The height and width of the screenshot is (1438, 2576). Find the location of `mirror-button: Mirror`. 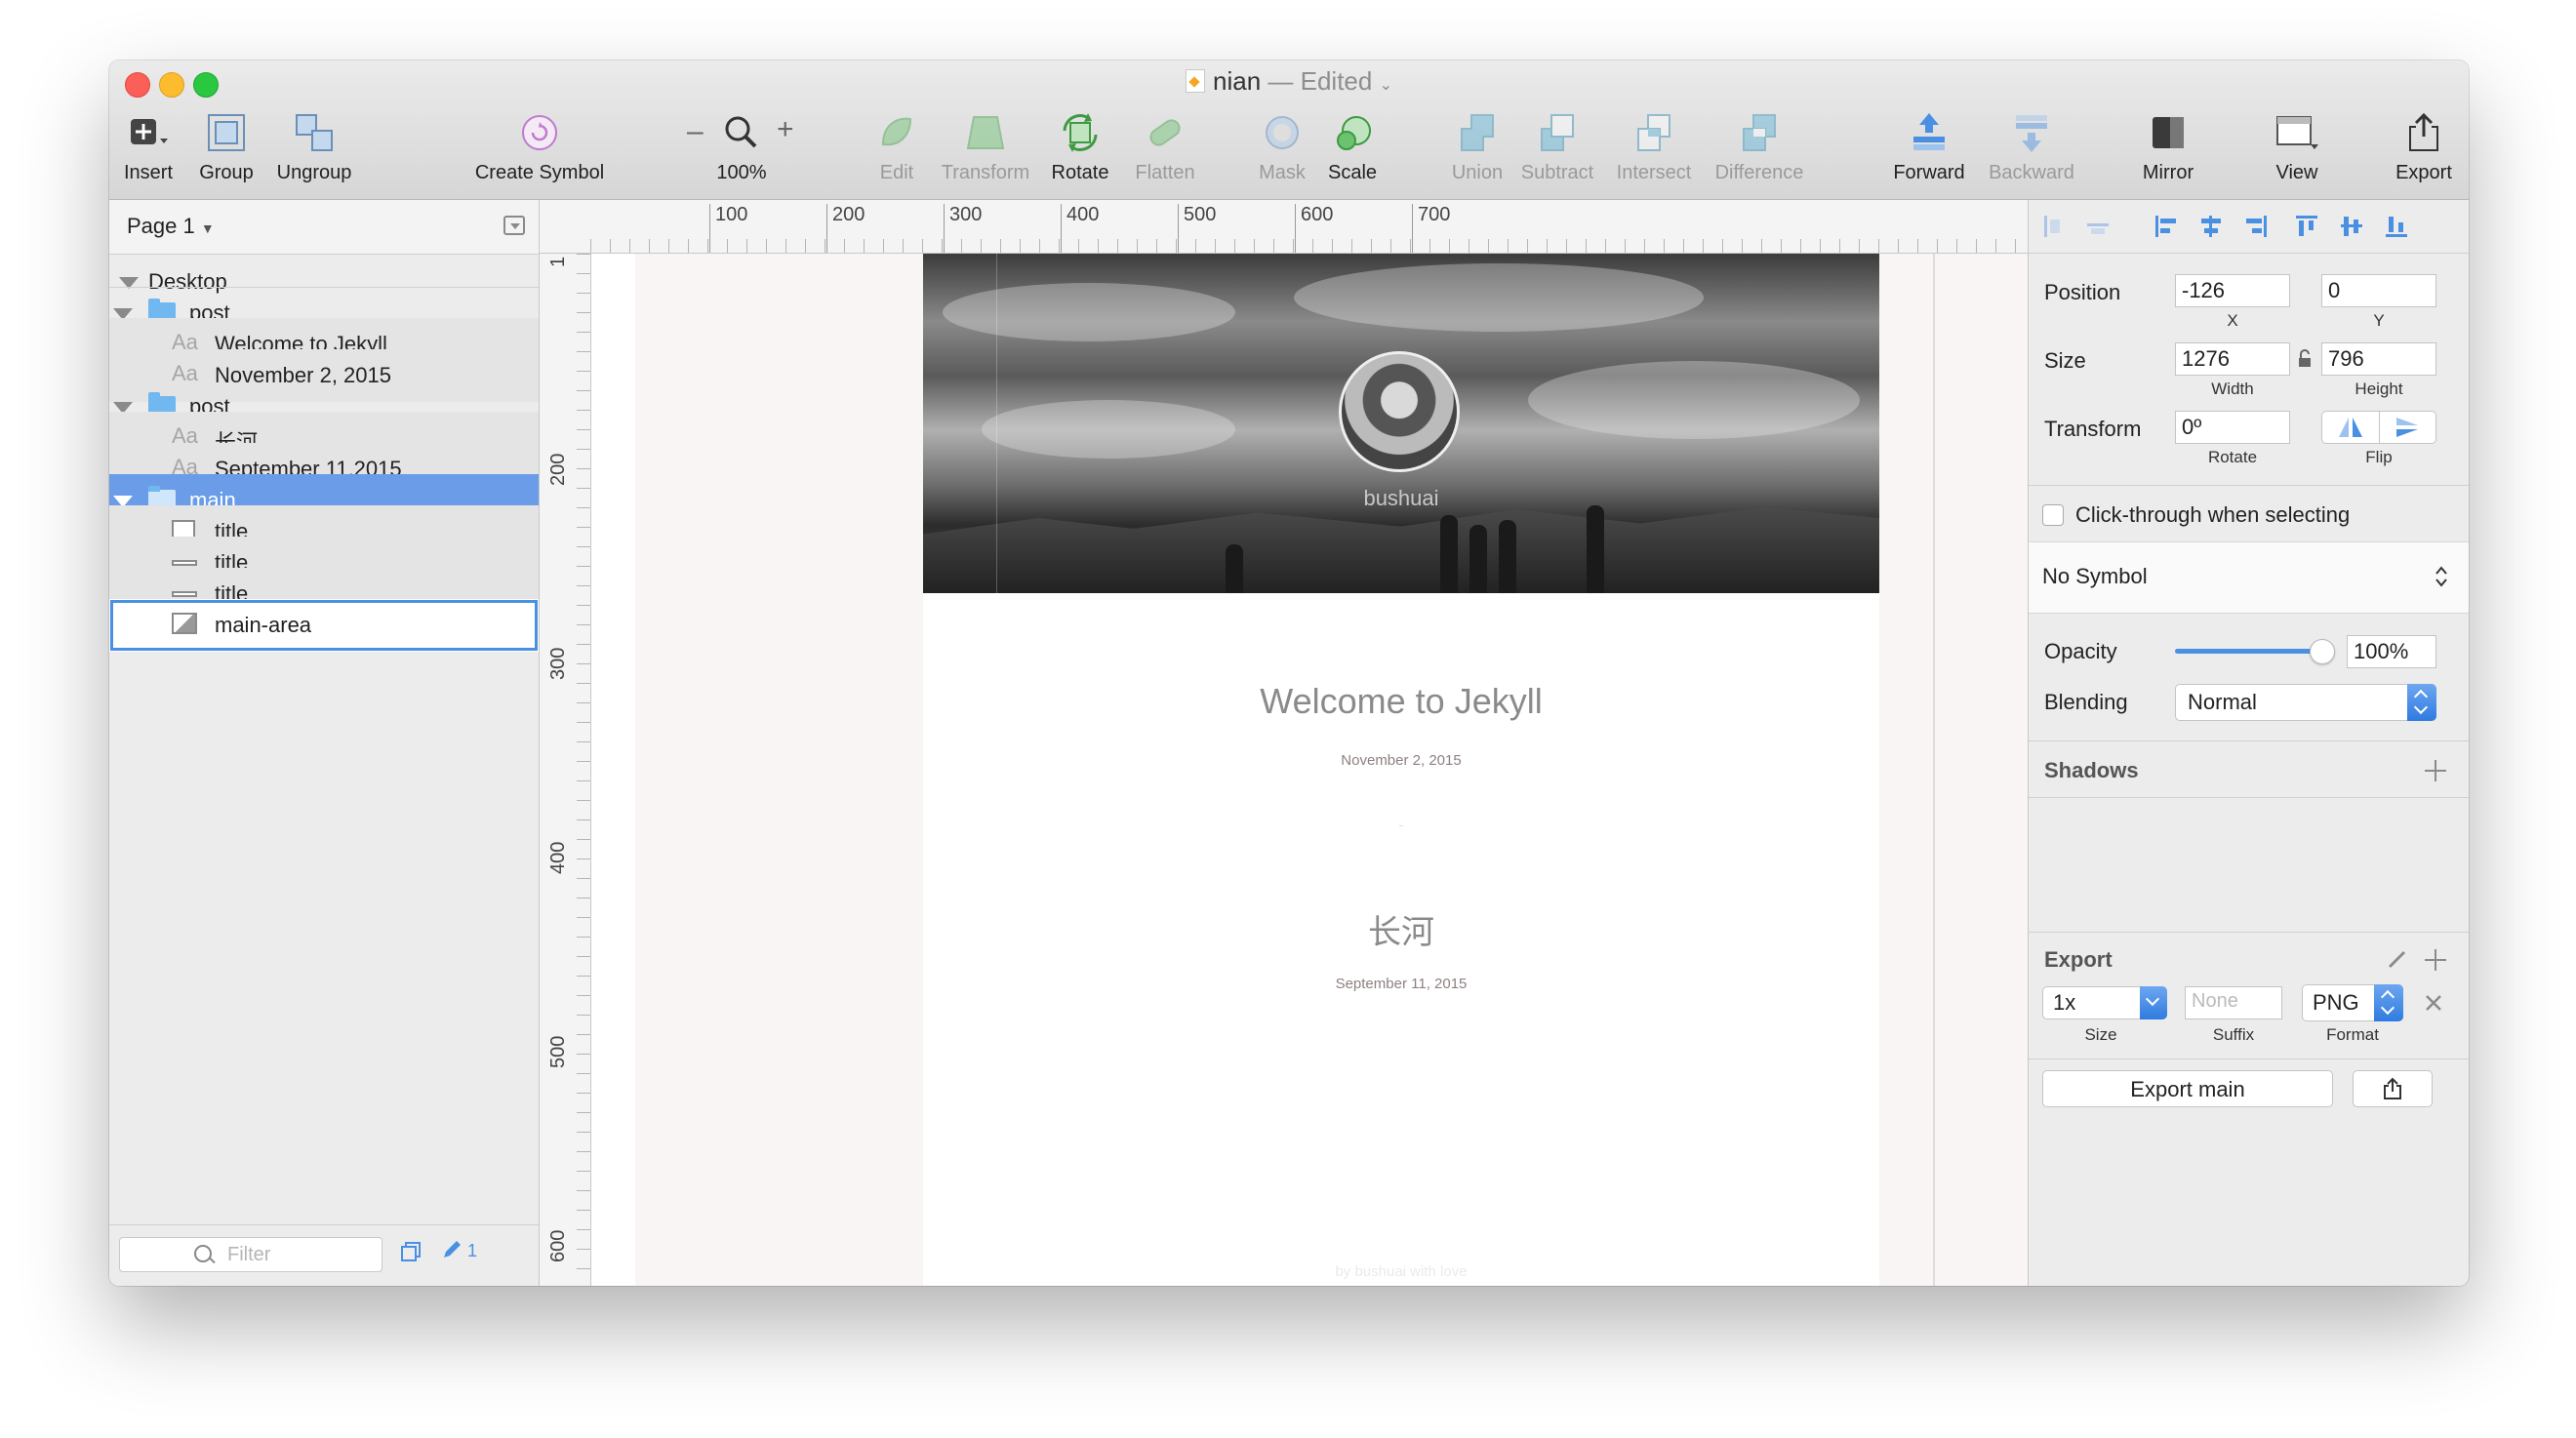

mirror-button: Mirror is located at coordinates (2168, 148).